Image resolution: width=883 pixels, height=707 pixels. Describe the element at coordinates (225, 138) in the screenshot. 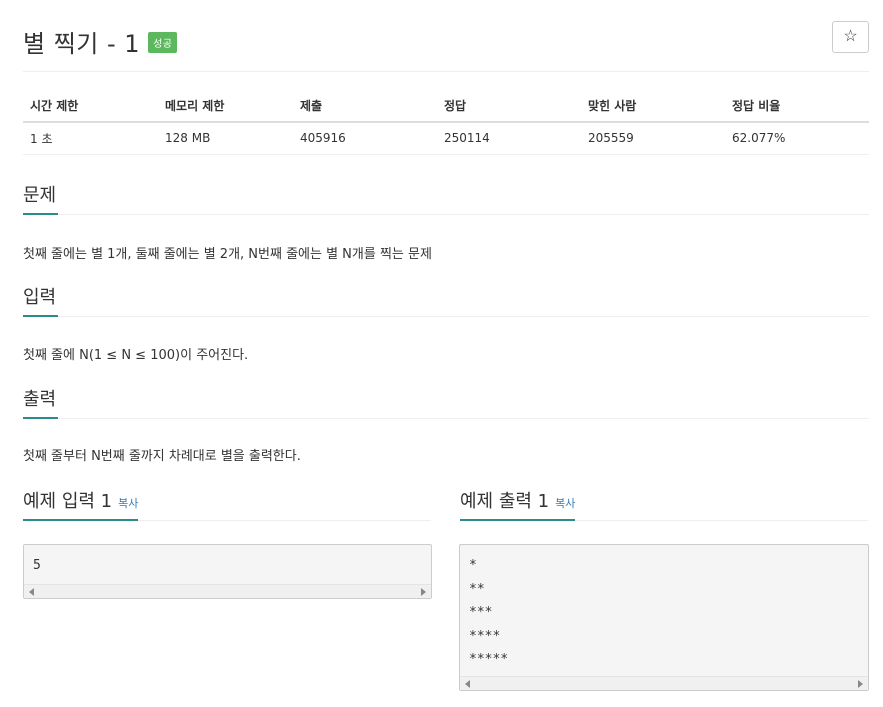

I see `memory-limit-value: 128 MB` at that location.